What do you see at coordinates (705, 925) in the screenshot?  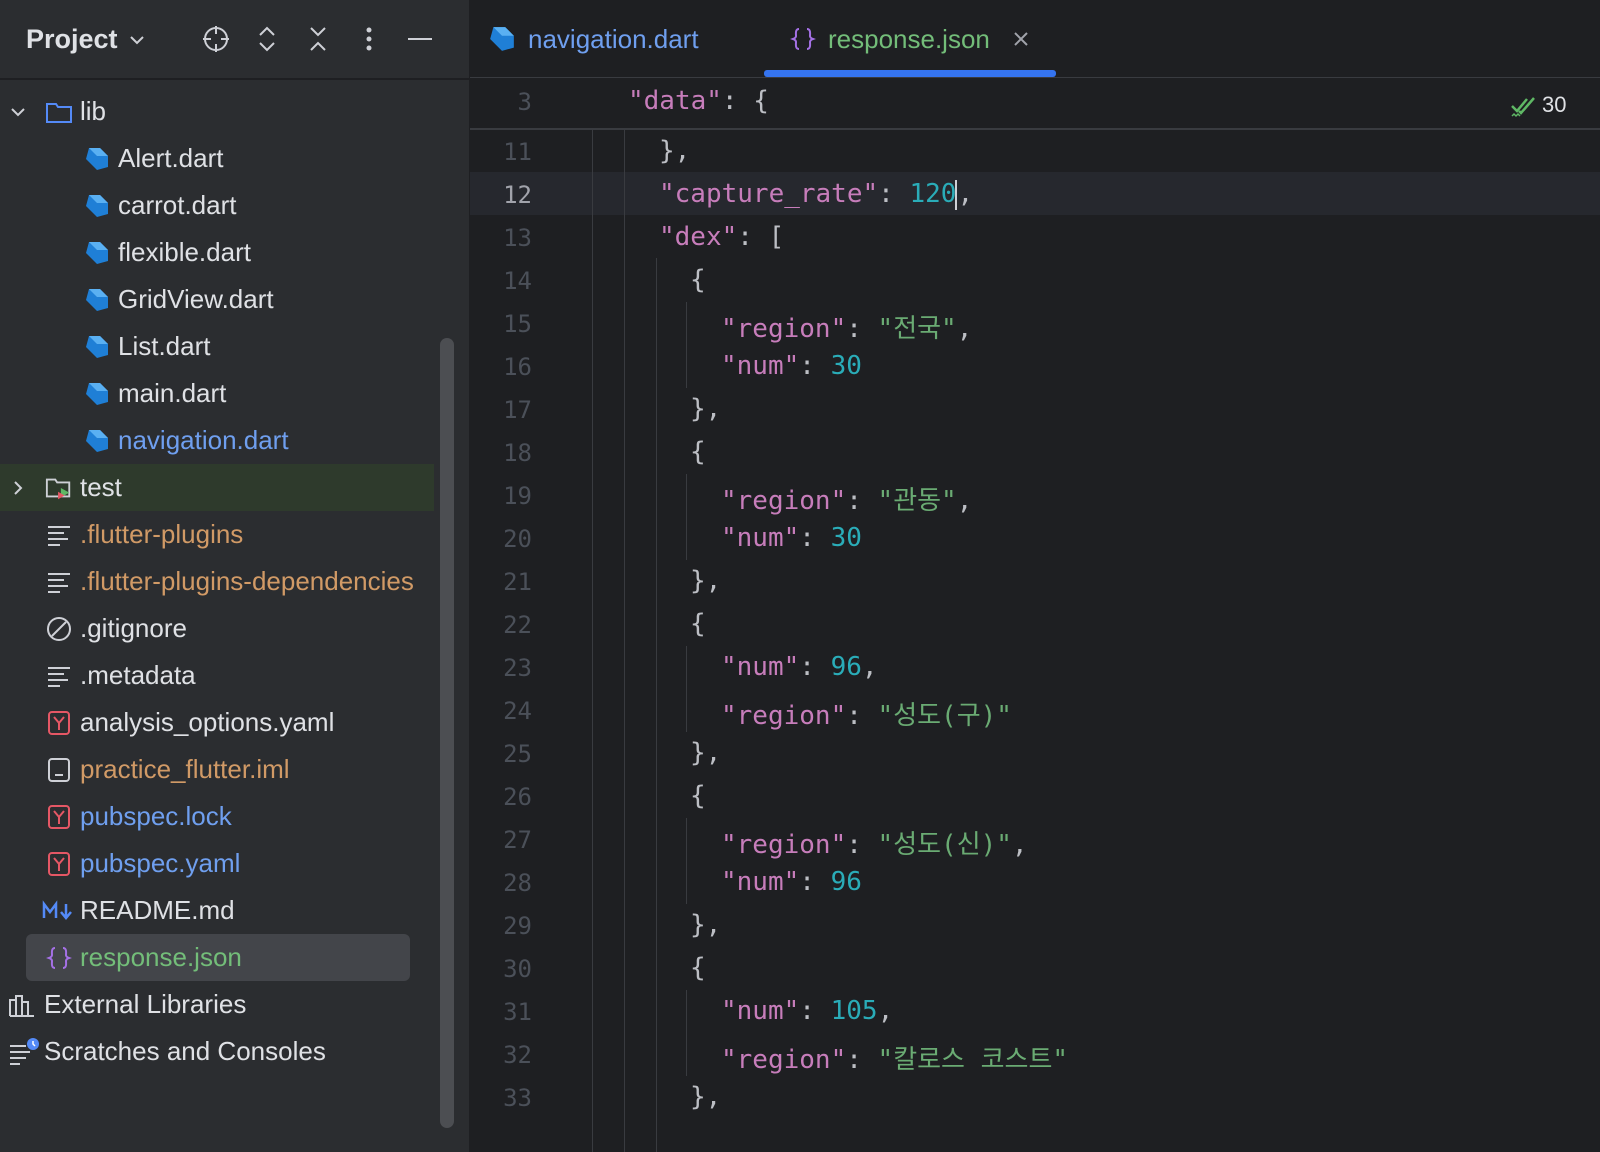 I see `code-line-29: },` at bounding box center [705, 925].